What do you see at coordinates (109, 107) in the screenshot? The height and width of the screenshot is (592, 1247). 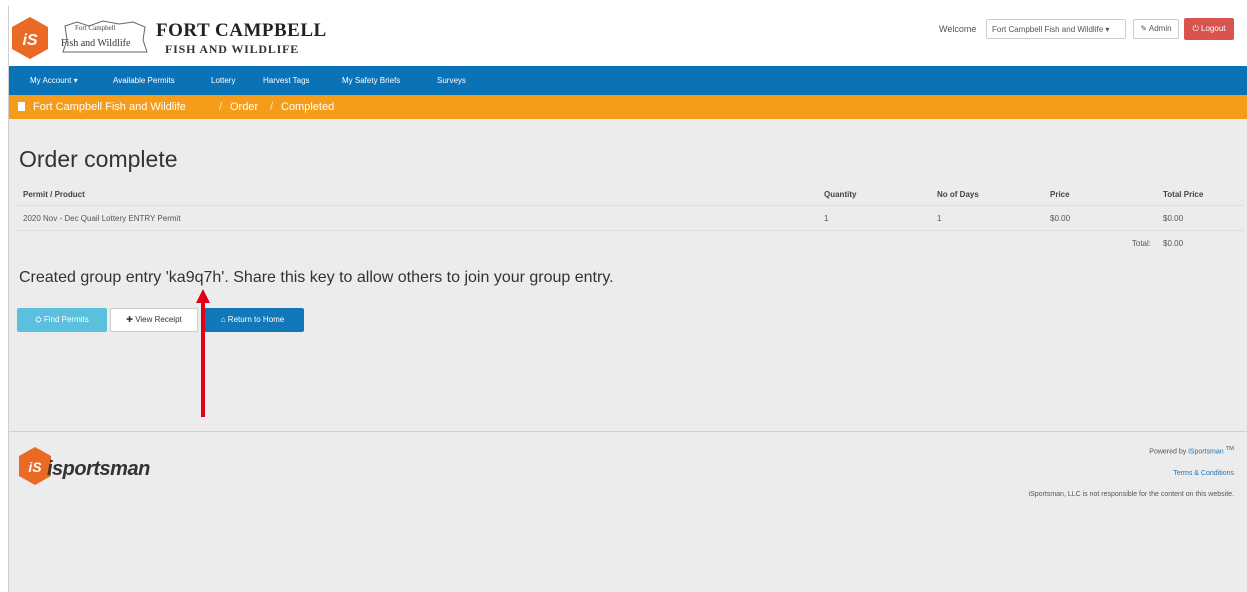 I see `breadcrumb-home: Fort Campbell Fish and Wildlife` at bounding box center [109, 107].